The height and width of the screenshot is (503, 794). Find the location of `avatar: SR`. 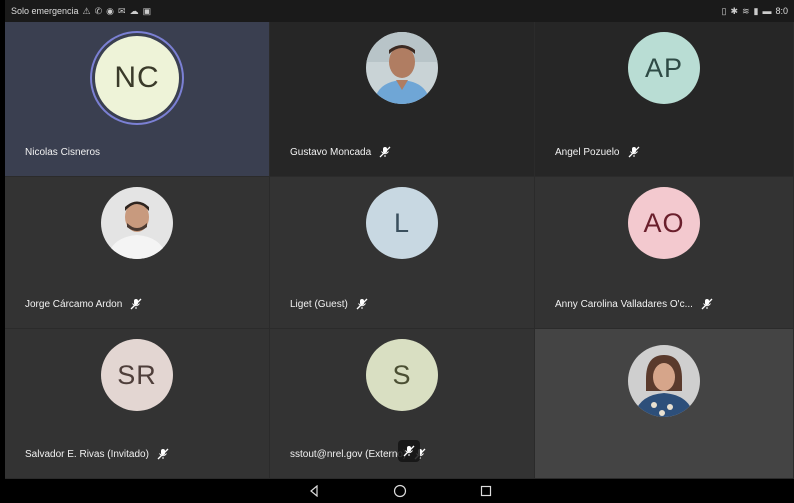

avatar: SR is located at coordinates (137, 375).